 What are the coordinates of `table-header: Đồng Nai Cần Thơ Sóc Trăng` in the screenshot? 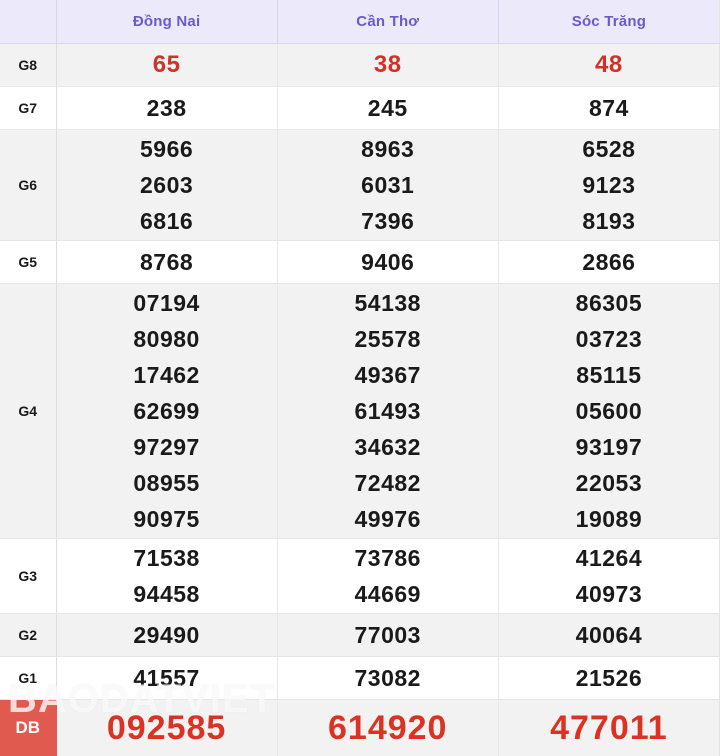 It's located at (360, 21).